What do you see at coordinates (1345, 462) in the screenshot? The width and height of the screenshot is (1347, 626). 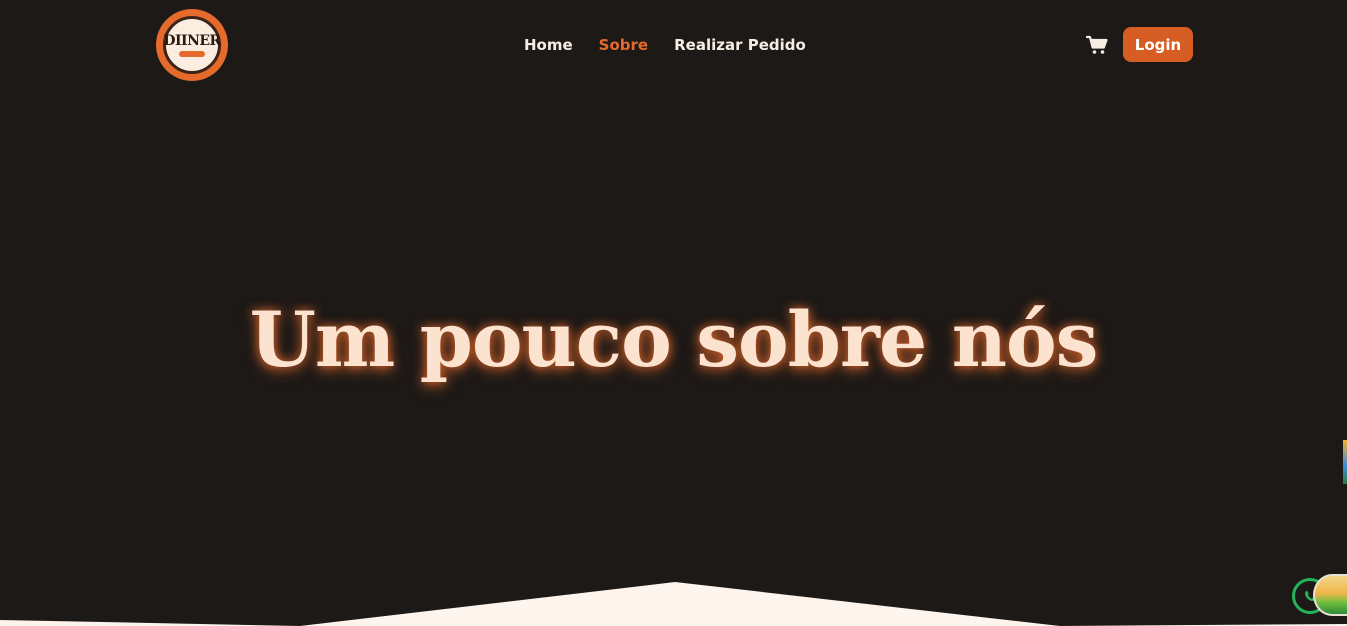 I see `side-feedback-tab` at bounding box center [1345, 462].